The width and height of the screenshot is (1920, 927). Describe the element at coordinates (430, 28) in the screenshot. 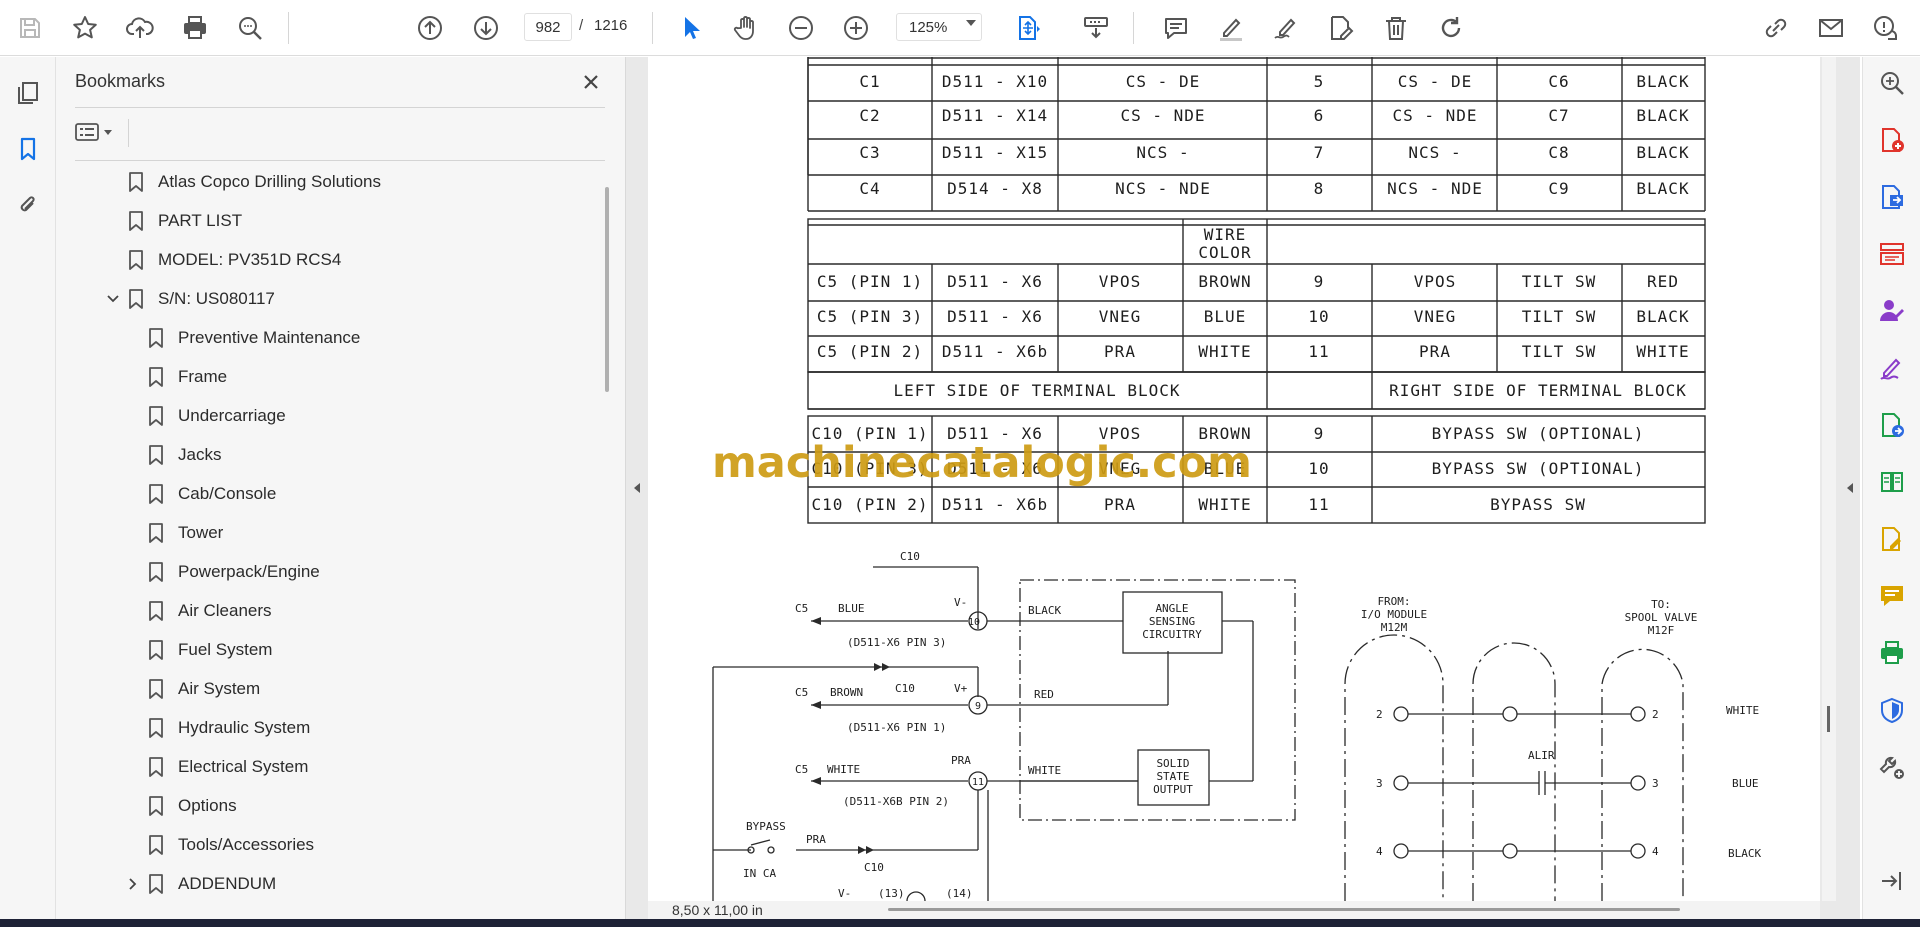

I see `page-up-icon` at that location.